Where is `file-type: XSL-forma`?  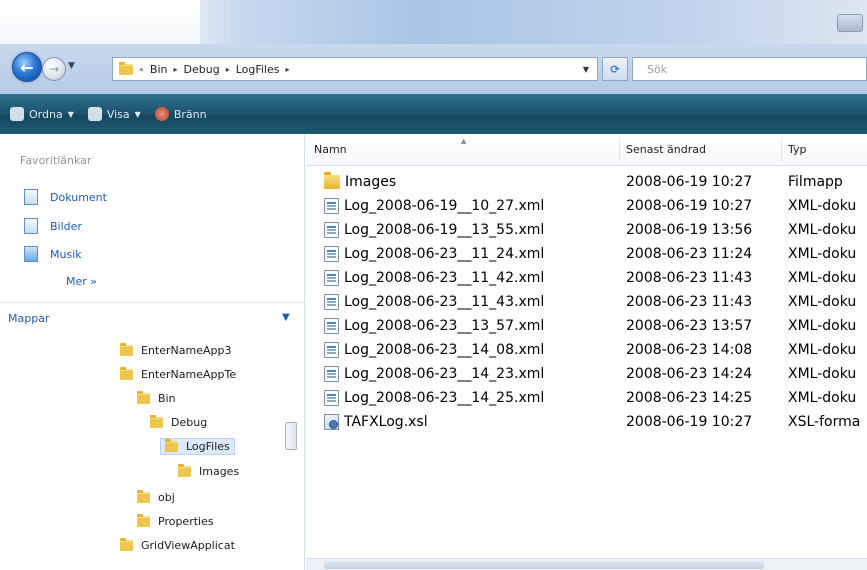 file-type: XSL-forma is located at coordinates (824, 422).